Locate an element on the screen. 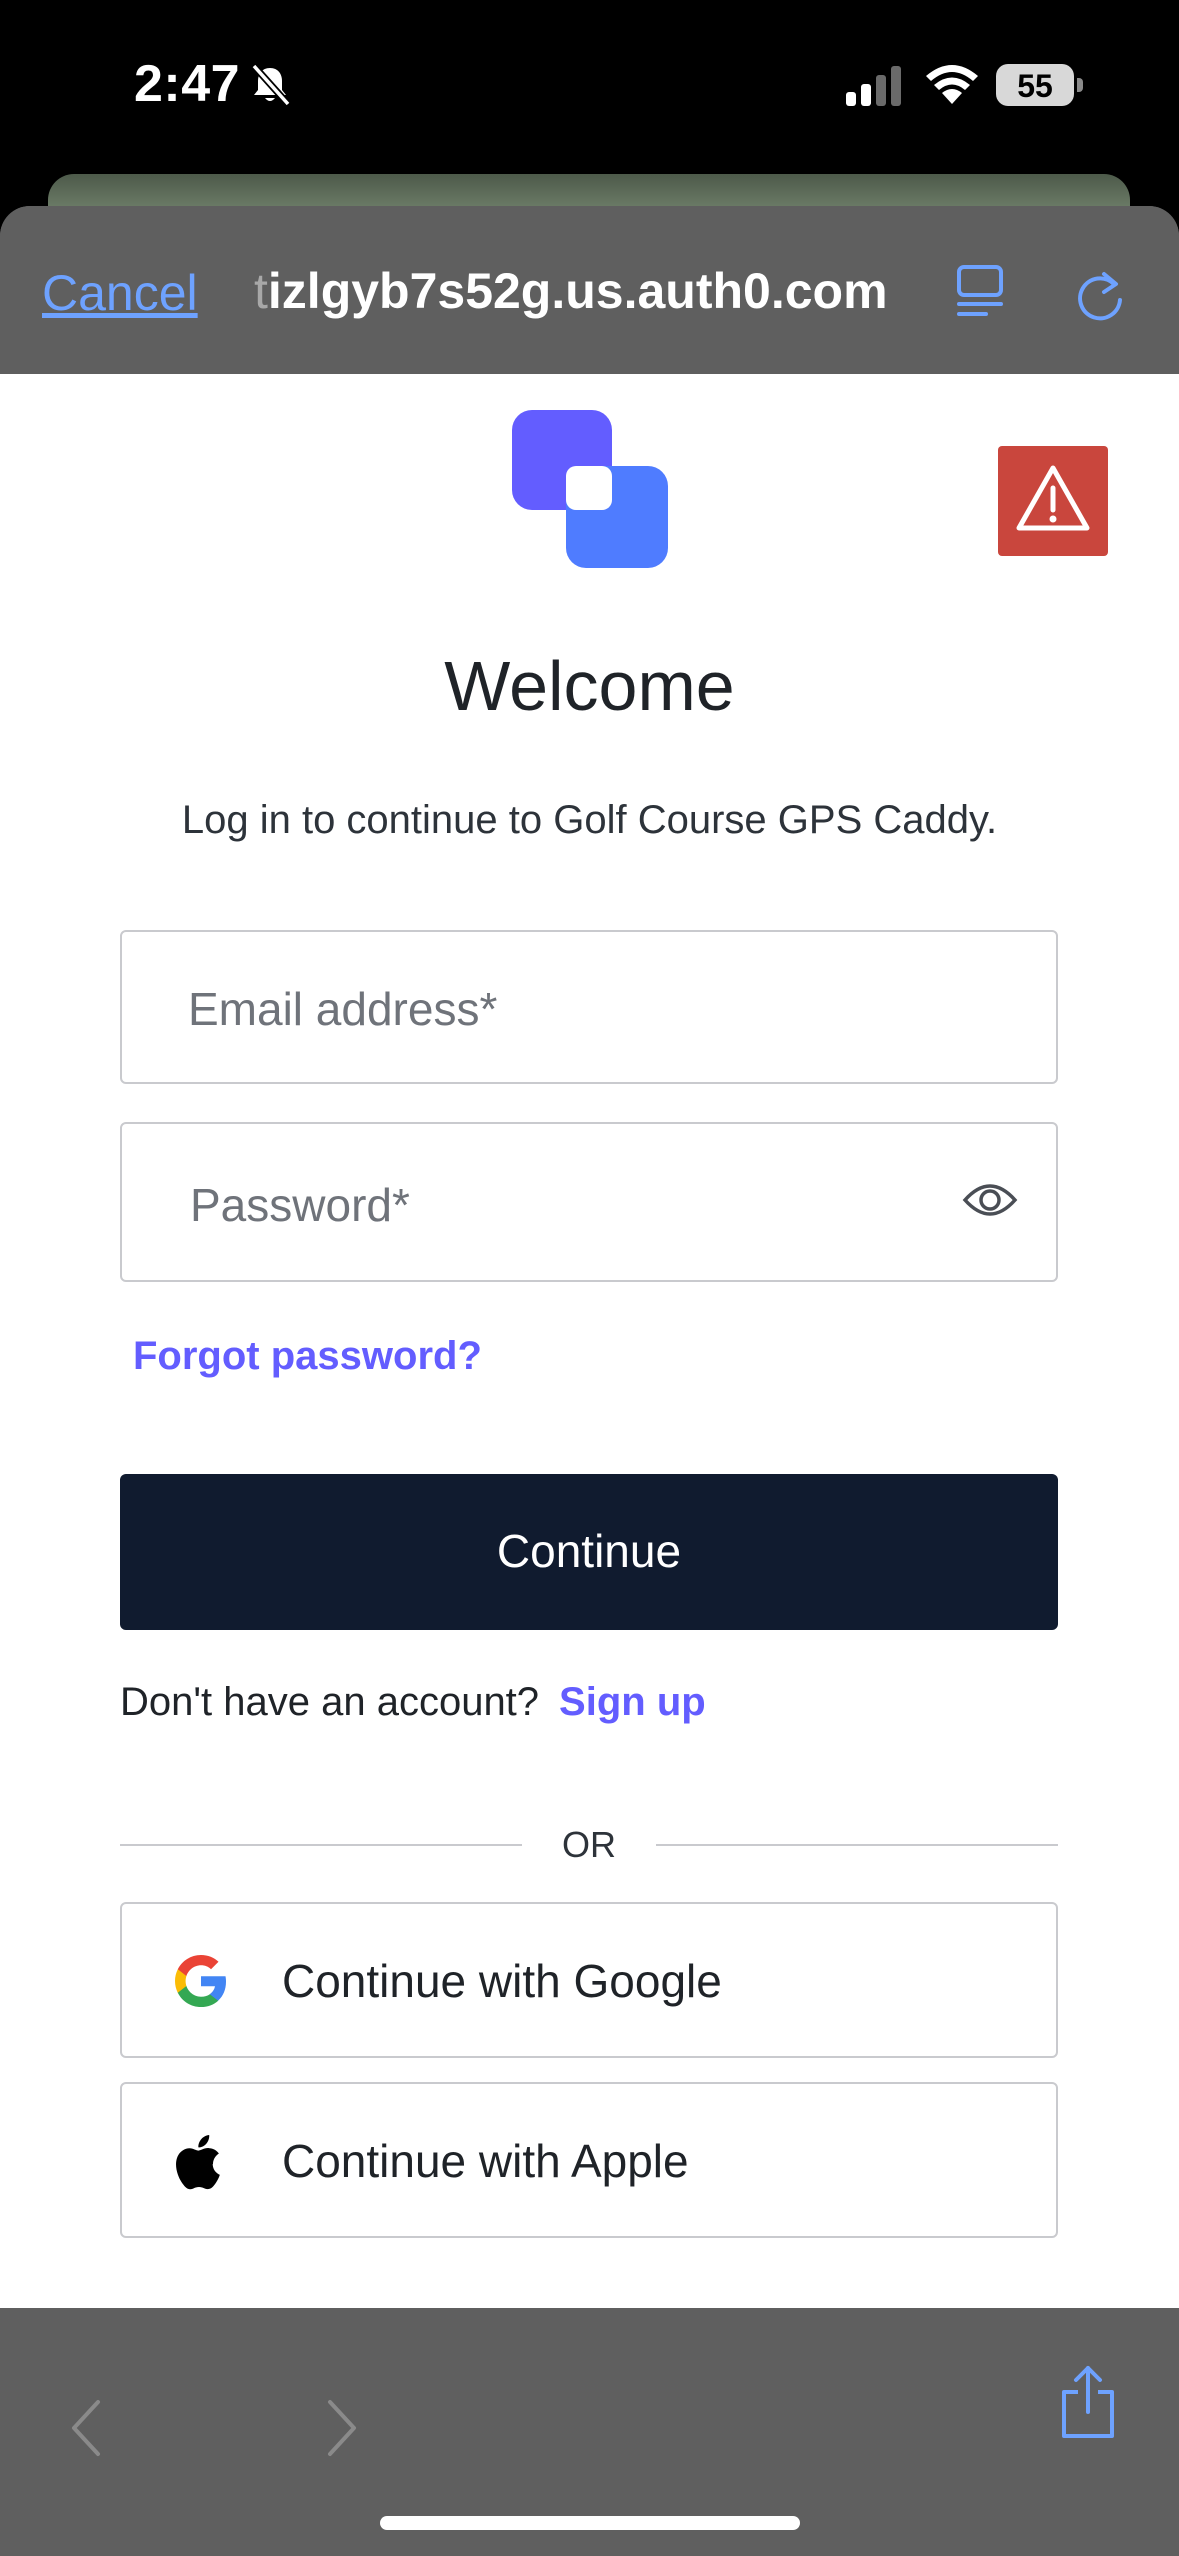 The width and height of the screenshot is (1179, 2556). signup-row: Don't have an account? Sign up is located at coordinates (413, 1702).